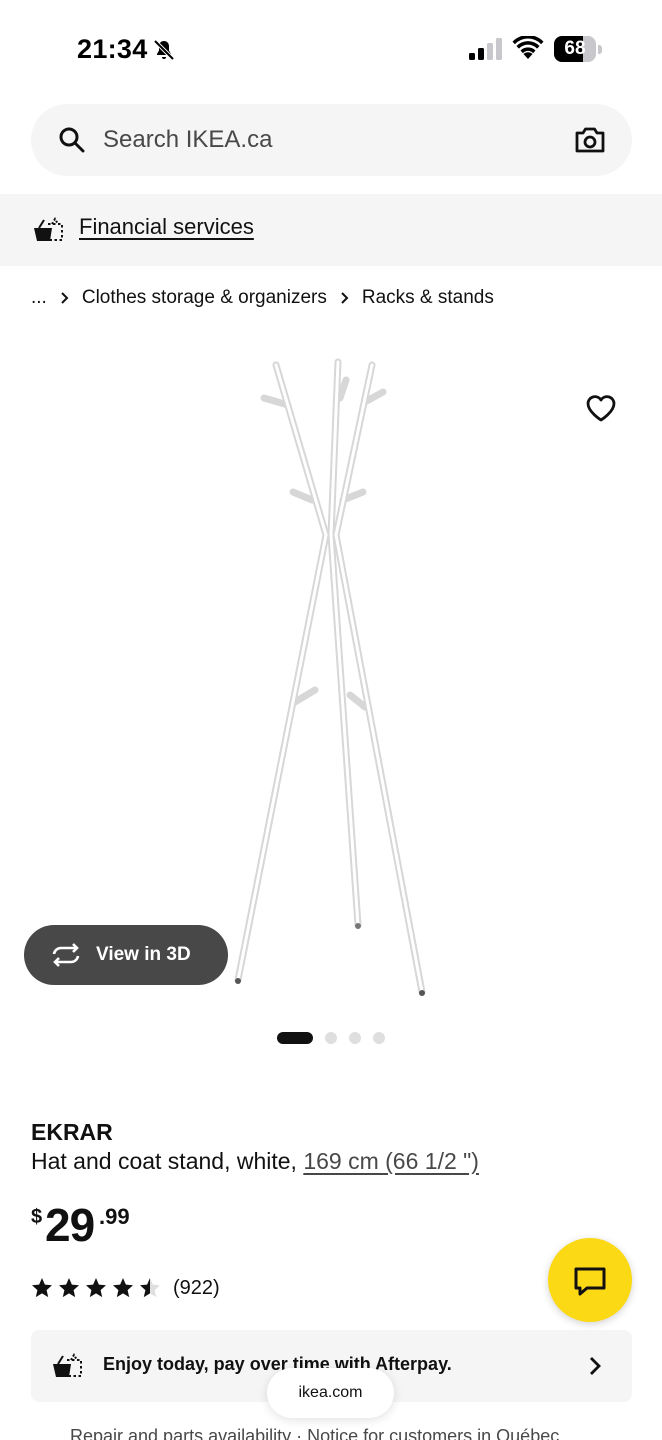  What do you see at coordinates (428, 298) in the screenshot?
I see `breadcrumb-racks-stands: Racks & stands` at bounding box center [428, 298].